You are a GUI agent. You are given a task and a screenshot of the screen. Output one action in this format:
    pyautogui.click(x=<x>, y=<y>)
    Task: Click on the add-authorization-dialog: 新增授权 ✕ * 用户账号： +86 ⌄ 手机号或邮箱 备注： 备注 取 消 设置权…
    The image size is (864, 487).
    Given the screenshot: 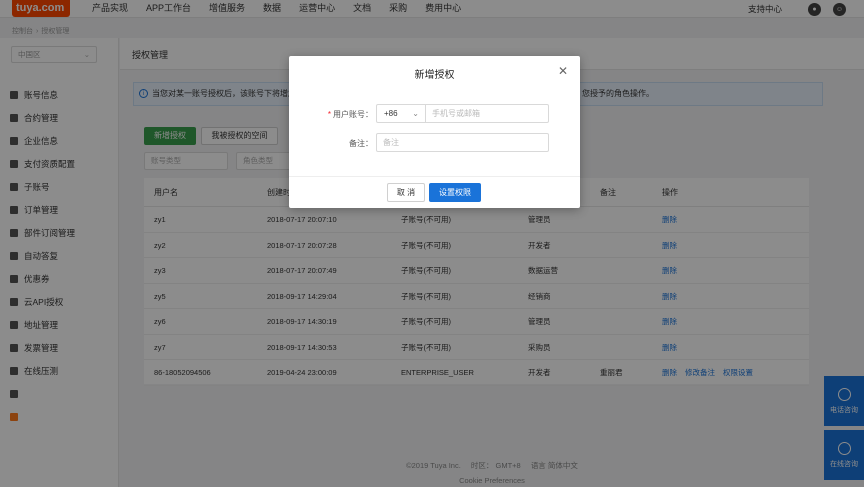 What is the action you would take?
    pyautogui.click(x=434, y=132)
    